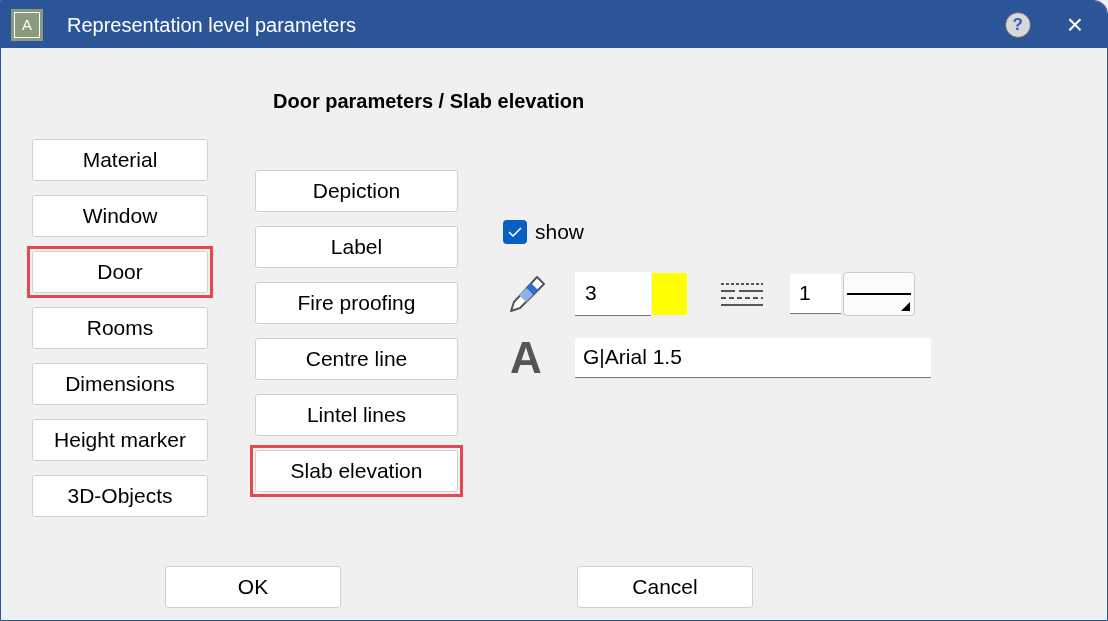 This screenshot has height=621, width=1108. I want to click on subcategory-button: Slab elevation, so click(356, 471).